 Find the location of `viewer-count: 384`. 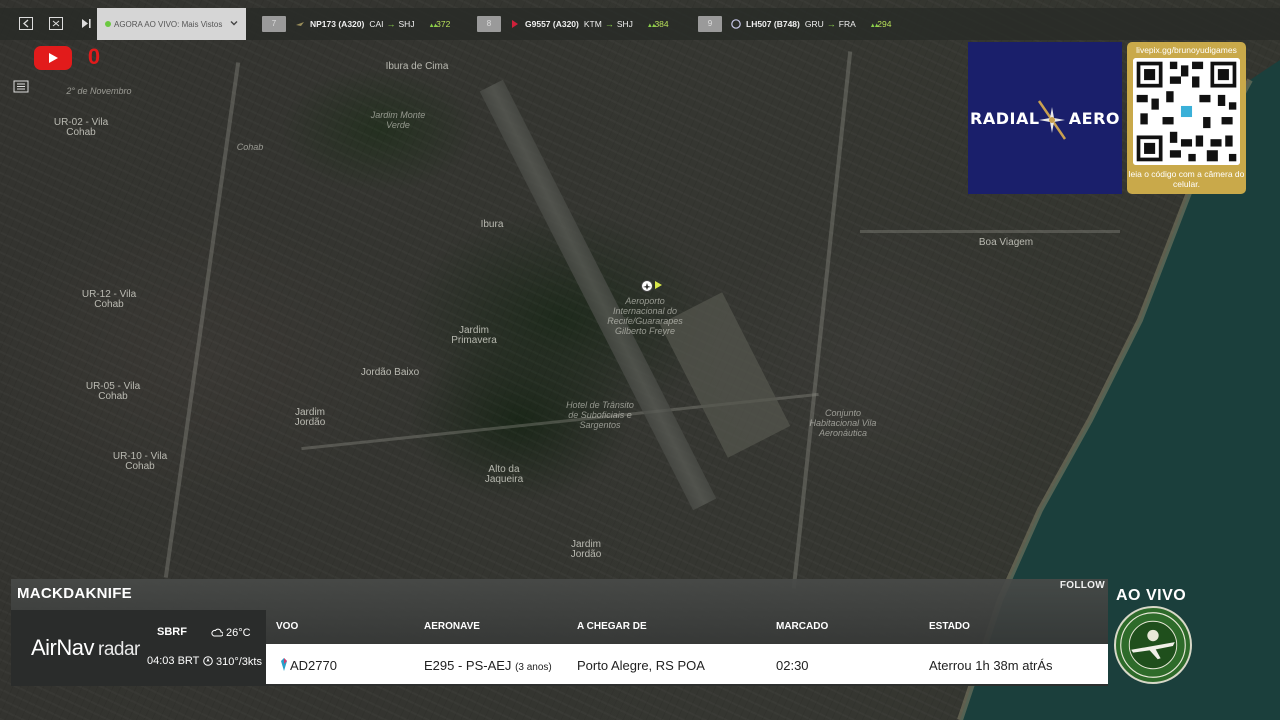

viewer-count: 384 is located at coordinates (657, 24).